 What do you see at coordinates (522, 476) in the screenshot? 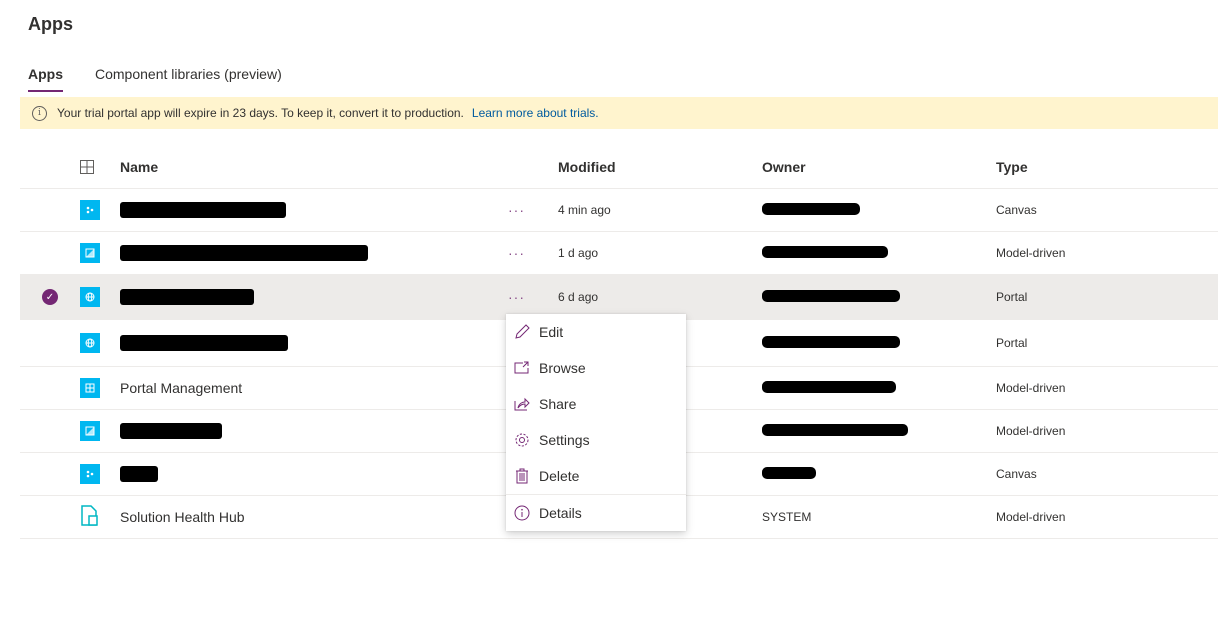
I see `trash-icon` at bounding box center [522, 476].